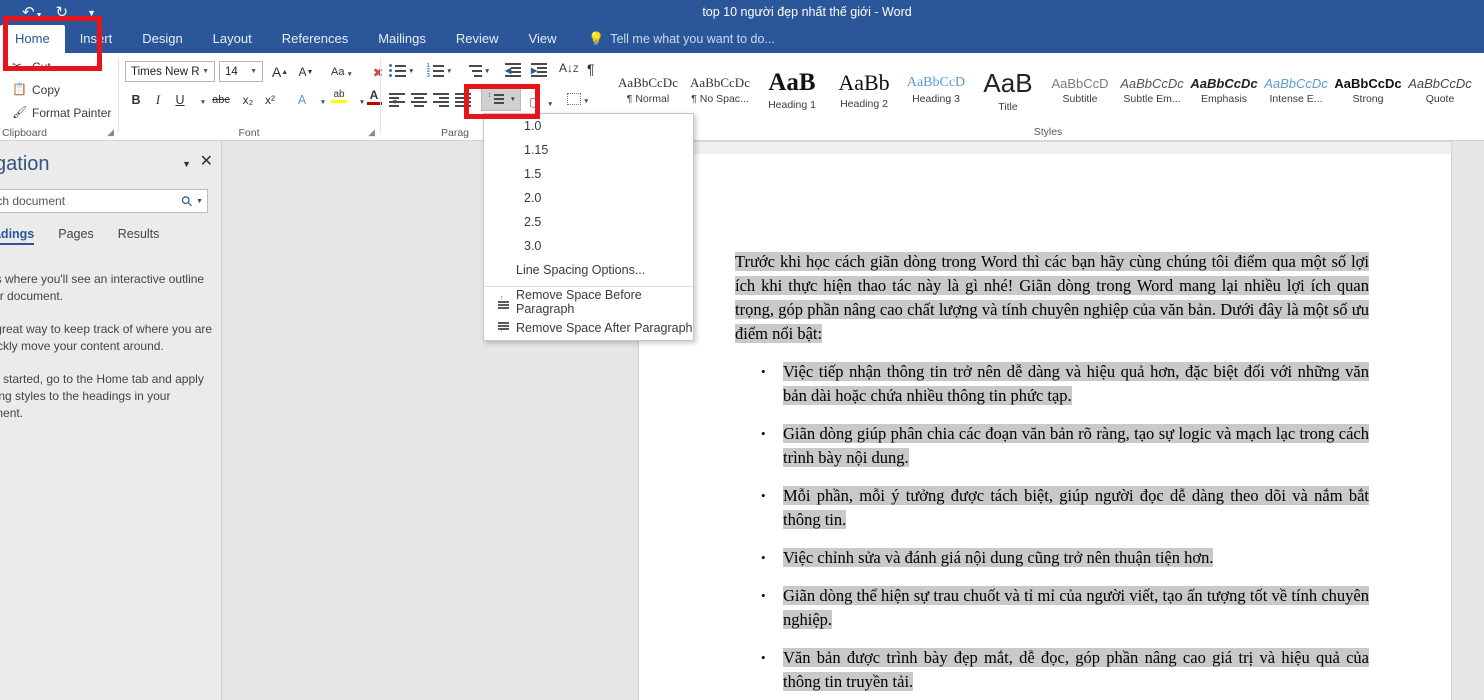 The image size is (1484, 700). What do you see at coordinates (158, 100) in the screenshot?
I see `italic-button: I` at bounding box center [158, 100].